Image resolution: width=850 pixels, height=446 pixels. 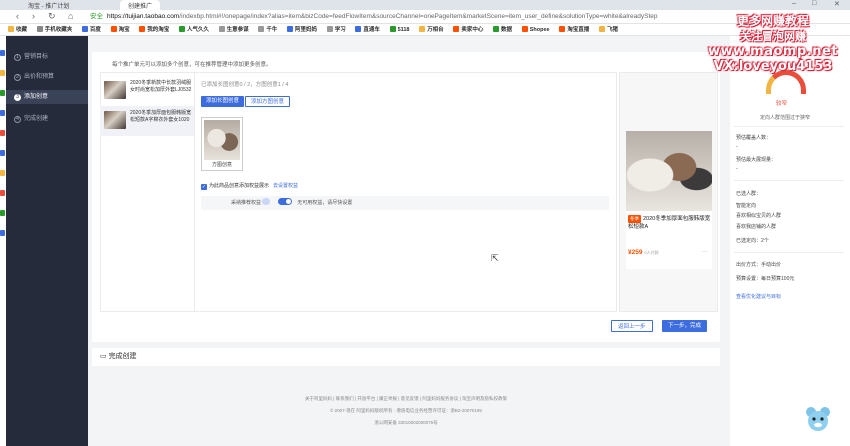 What do you see at coordinates (154, 29) in the screenshot?
I see `bookmark: 我的淘宝` at bounding box center [154, 29].